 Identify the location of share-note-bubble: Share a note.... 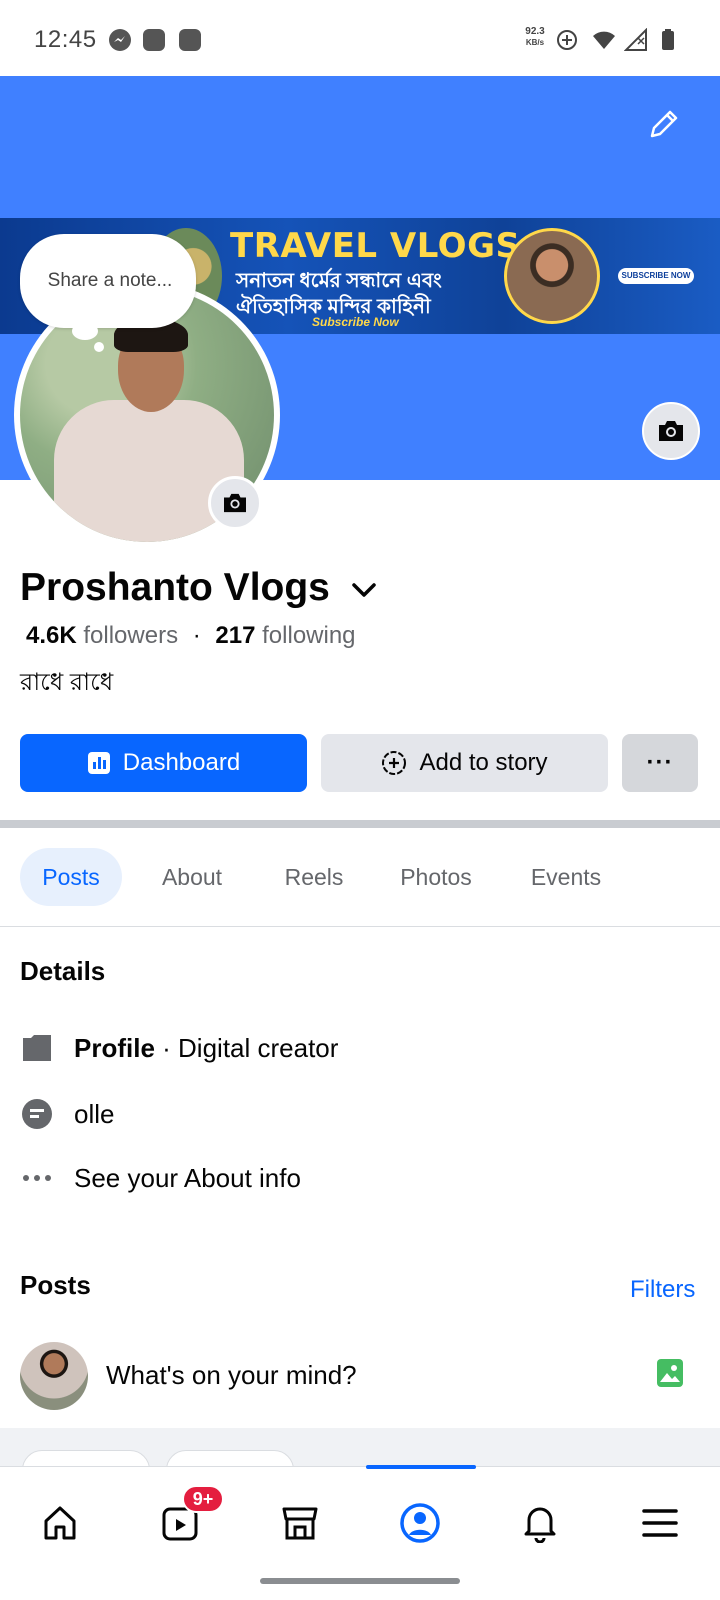
(108, 281).